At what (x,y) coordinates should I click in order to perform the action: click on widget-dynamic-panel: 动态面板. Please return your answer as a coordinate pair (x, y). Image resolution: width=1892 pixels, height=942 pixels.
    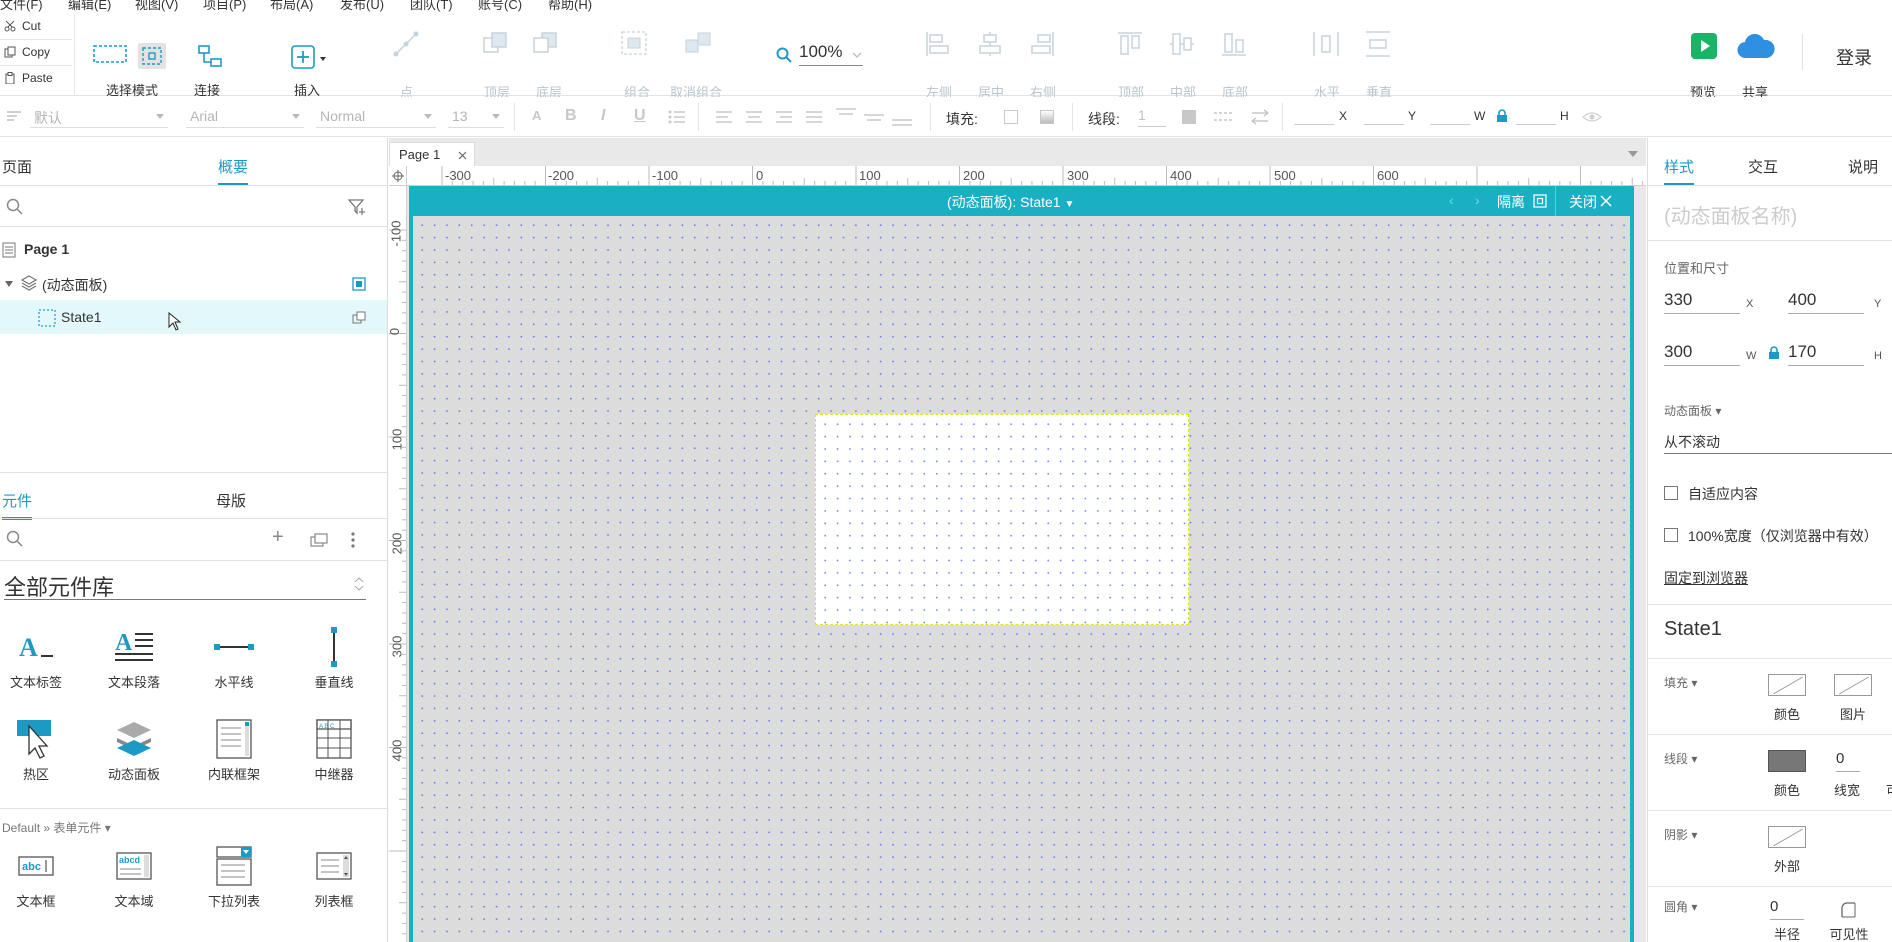
    Looking at the image, I should click on (134, 750).